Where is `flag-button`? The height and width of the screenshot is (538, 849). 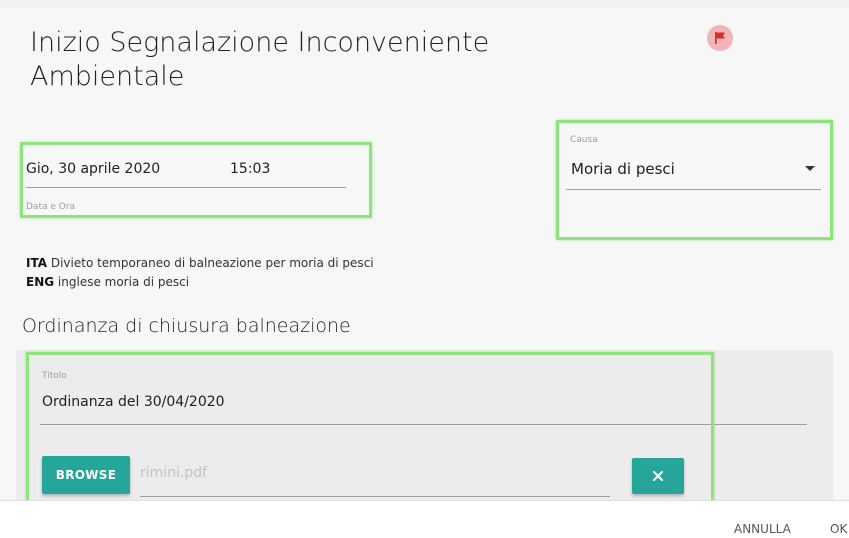 flag-button is located at coordinates (720, 38).